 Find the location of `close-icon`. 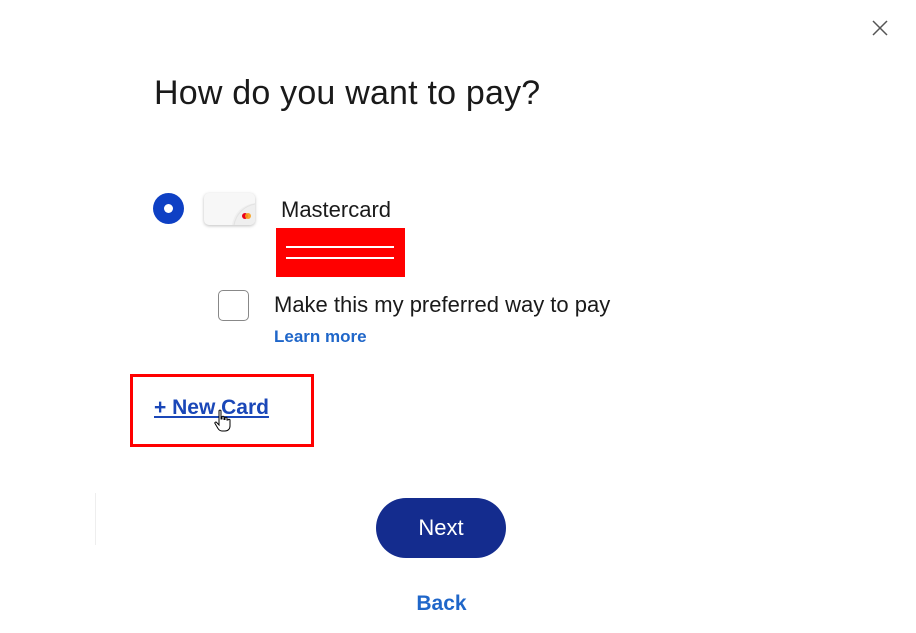

close-icon is located at coordinates (880, 28).